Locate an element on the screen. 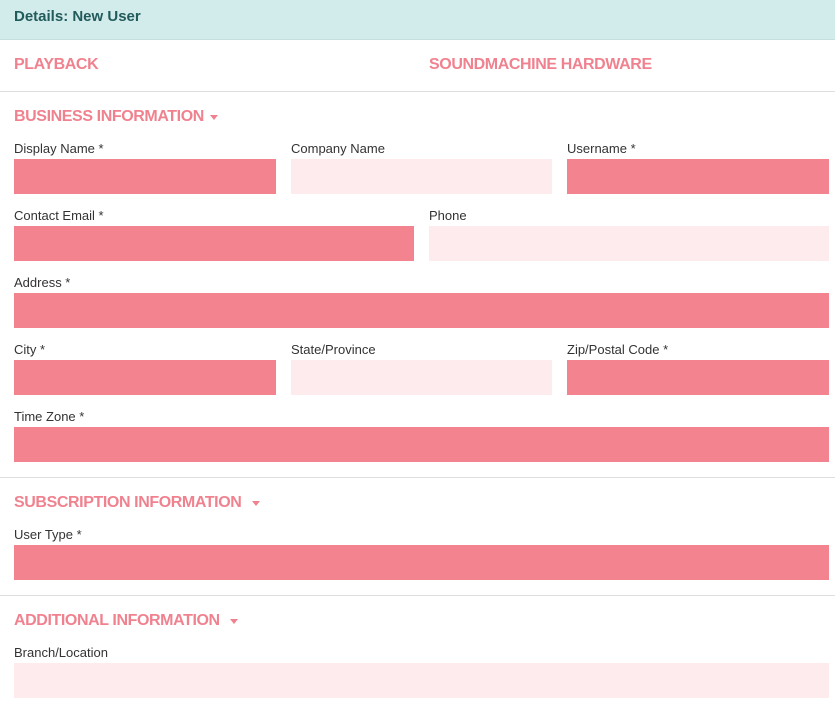  phone-label: Phone is located at coordinates (448, 215).